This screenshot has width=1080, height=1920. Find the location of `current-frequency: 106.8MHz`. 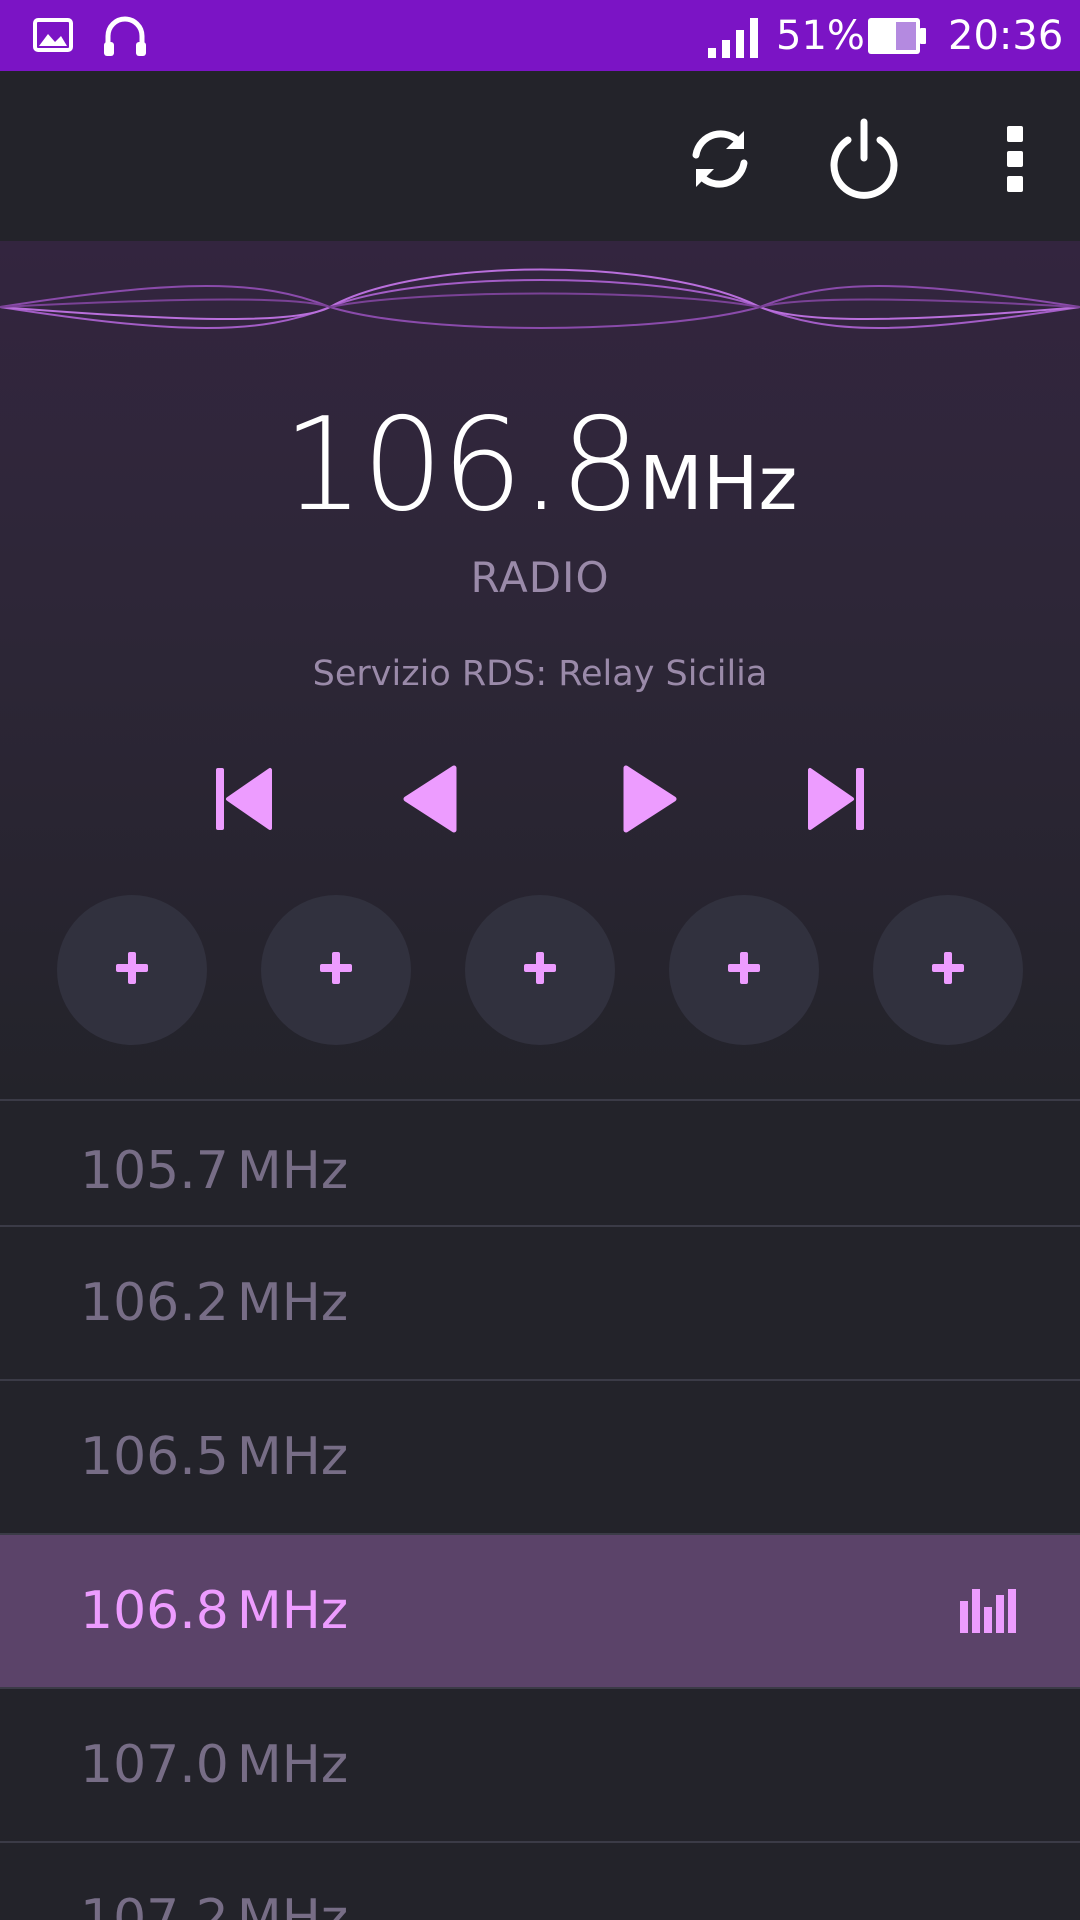

current-frequency: 106.8MHz is located at coordinates (540, 465).